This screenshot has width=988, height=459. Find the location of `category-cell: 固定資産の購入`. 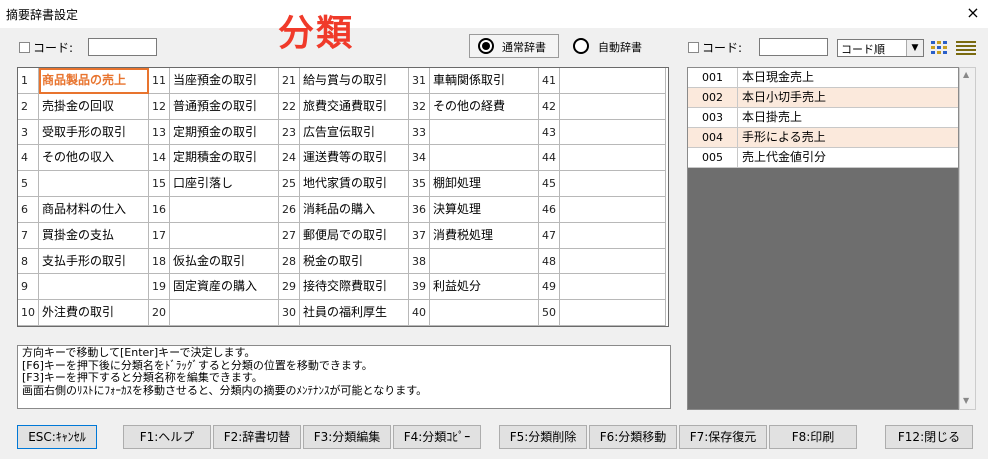

category-cell: 固定資産の購入 is located at coordinates (224, 287).